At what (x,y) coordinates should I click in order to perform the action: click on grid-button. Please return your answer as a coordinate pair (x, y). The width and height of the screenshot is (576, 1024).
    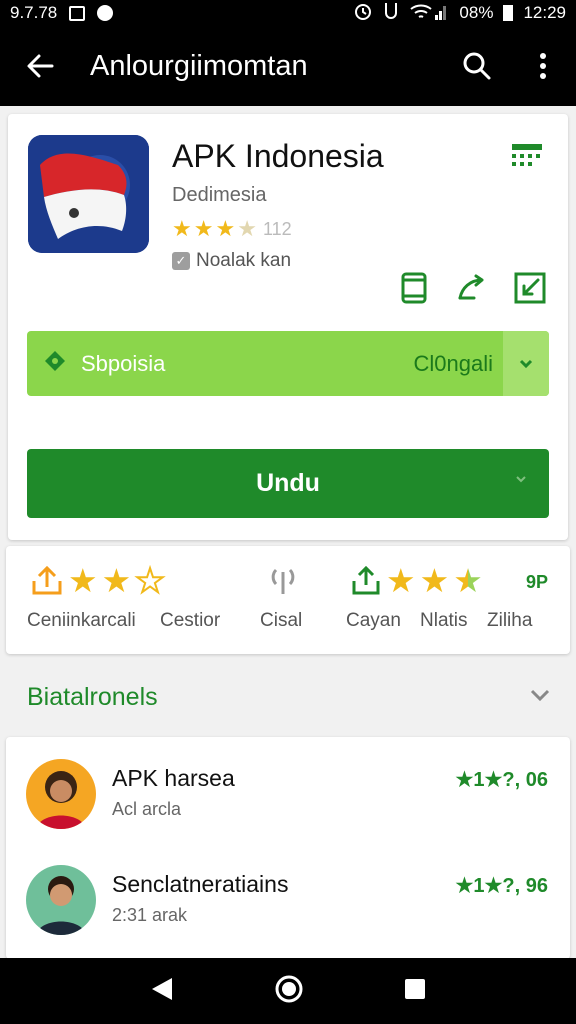
    Looking at the image, I should click on (527, 158).